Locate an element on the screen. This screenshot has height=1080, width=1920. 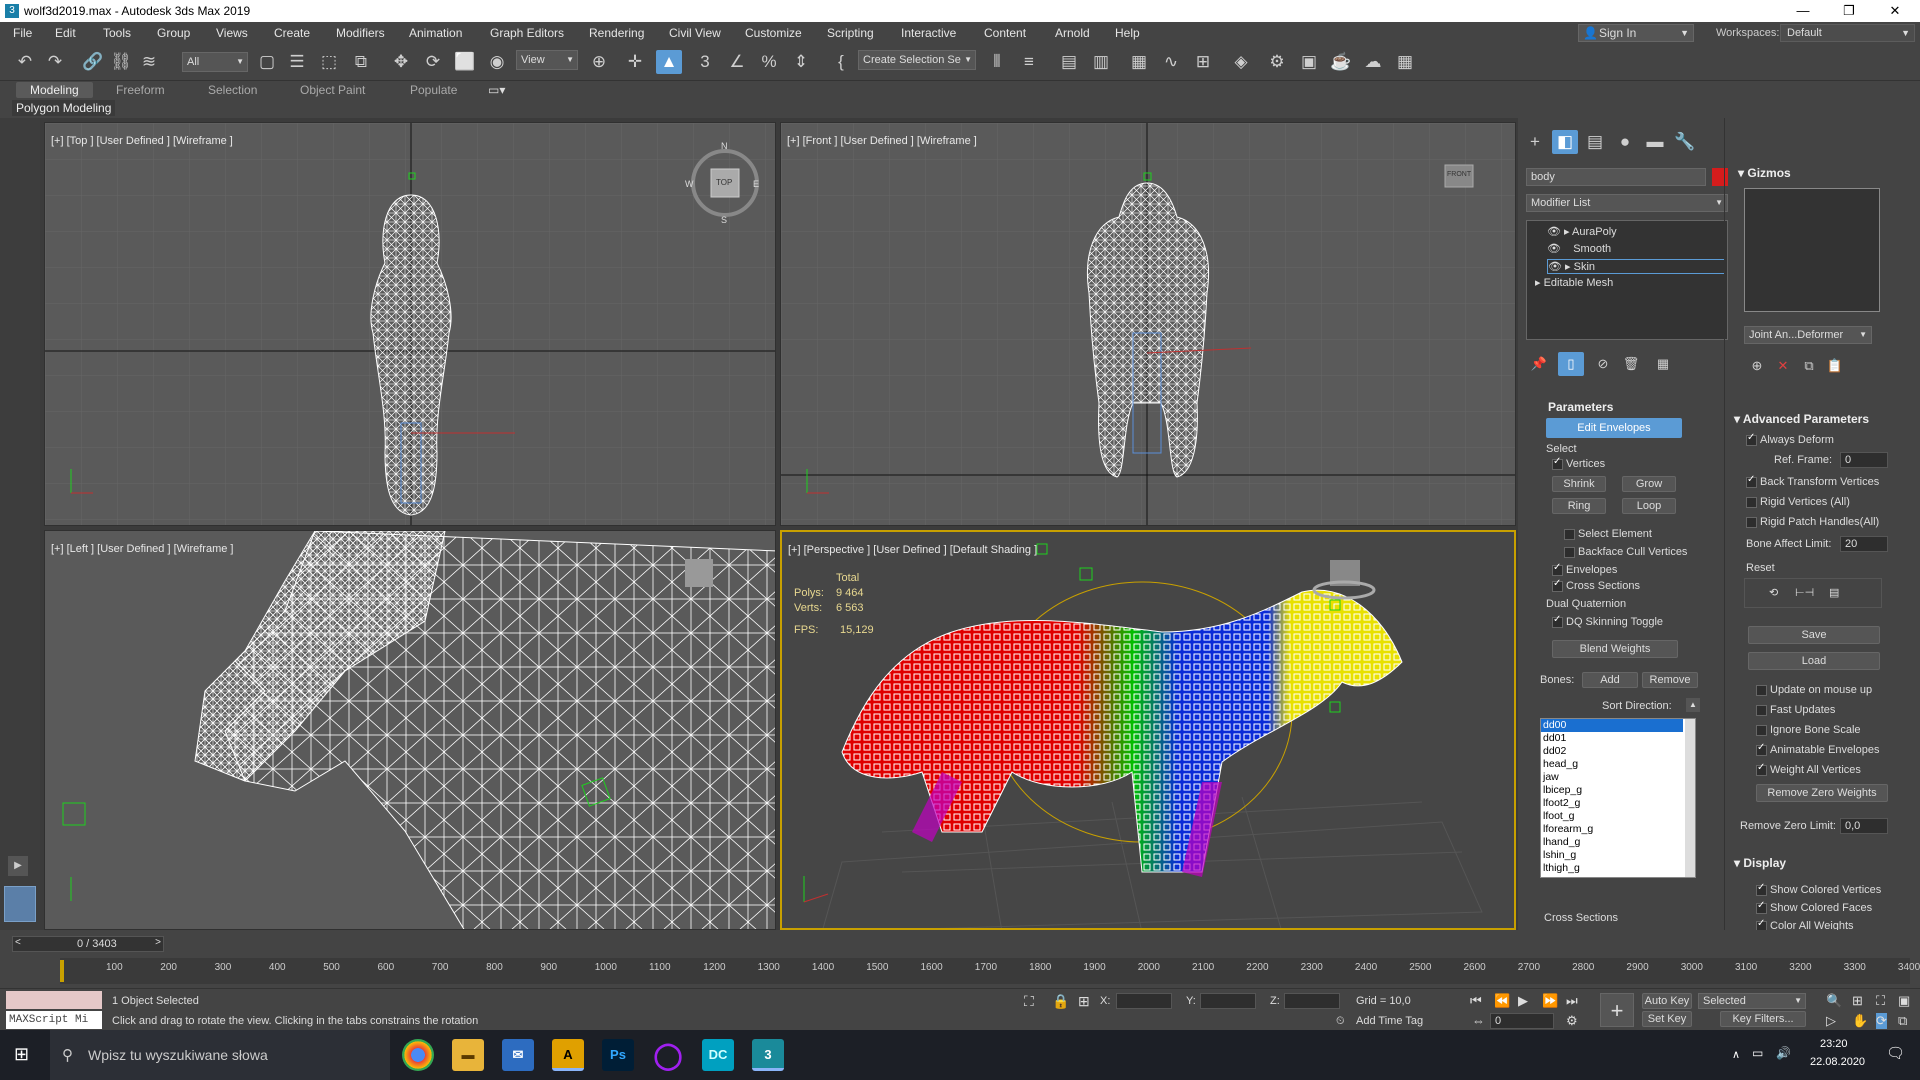
load-button: Load is located at coordinates (1814, 661).